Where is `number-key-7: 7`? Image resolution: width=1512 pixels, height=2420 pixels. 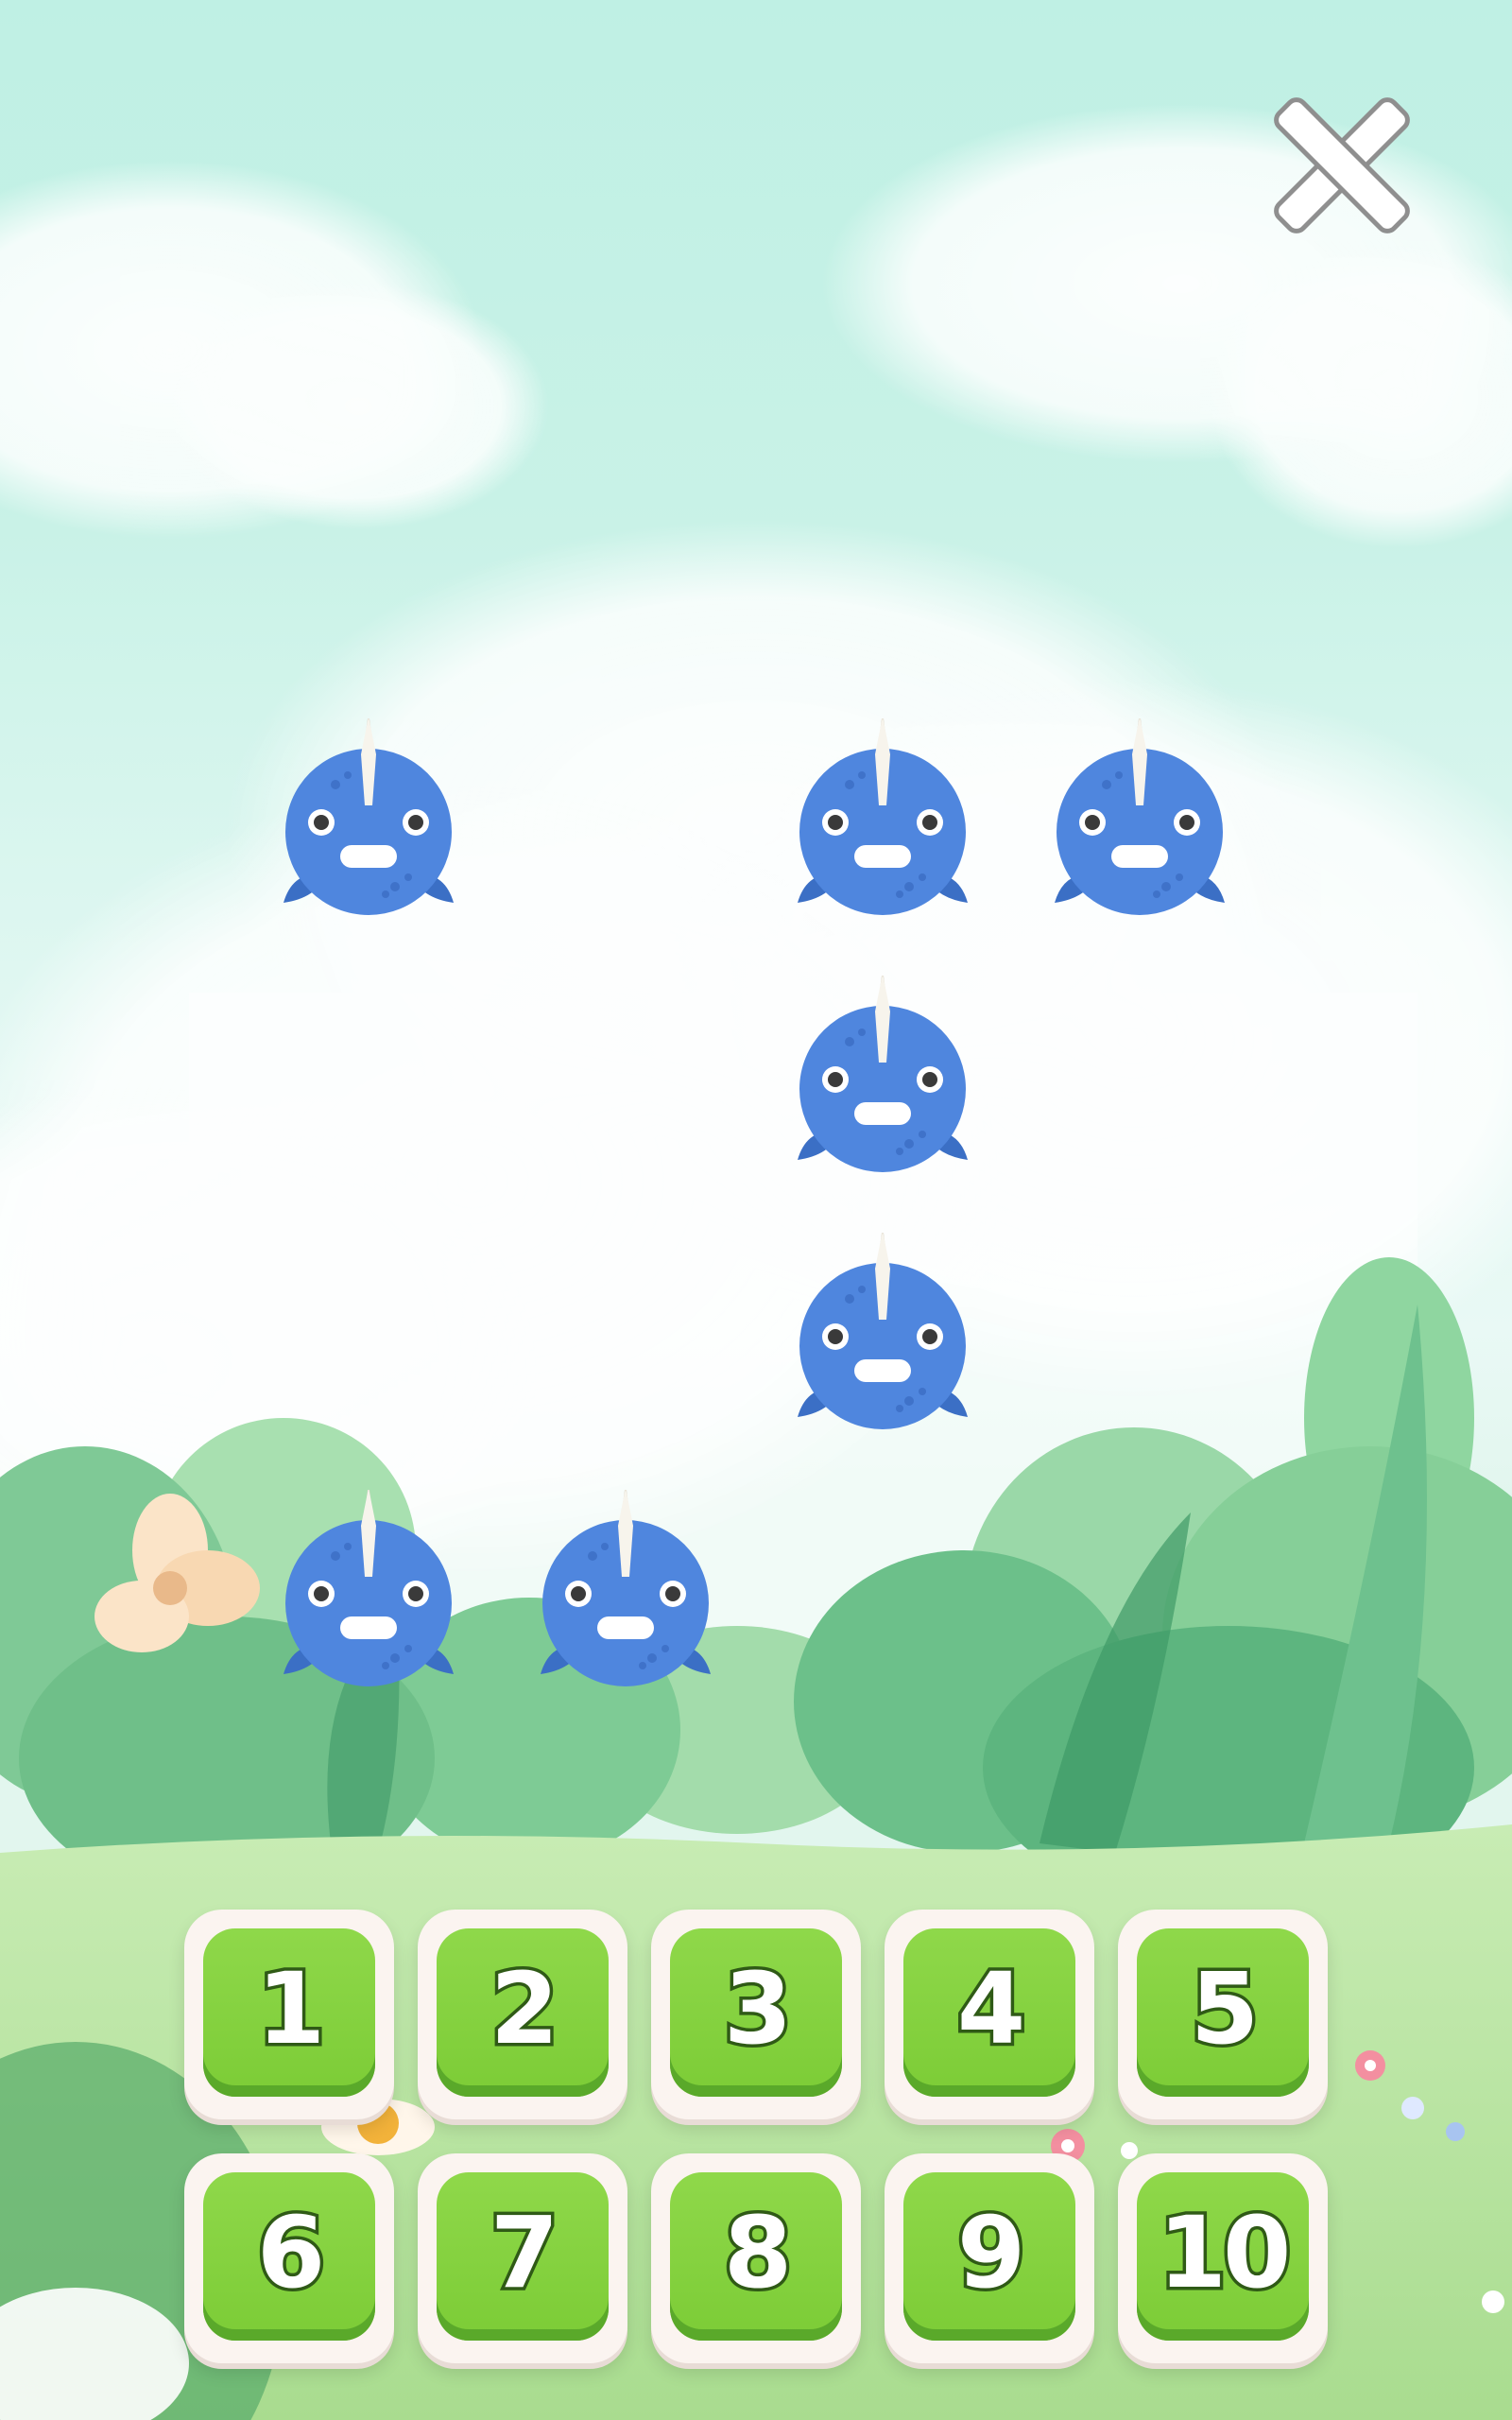
number-key-7: 7 is located at coordinates (522, 2258).